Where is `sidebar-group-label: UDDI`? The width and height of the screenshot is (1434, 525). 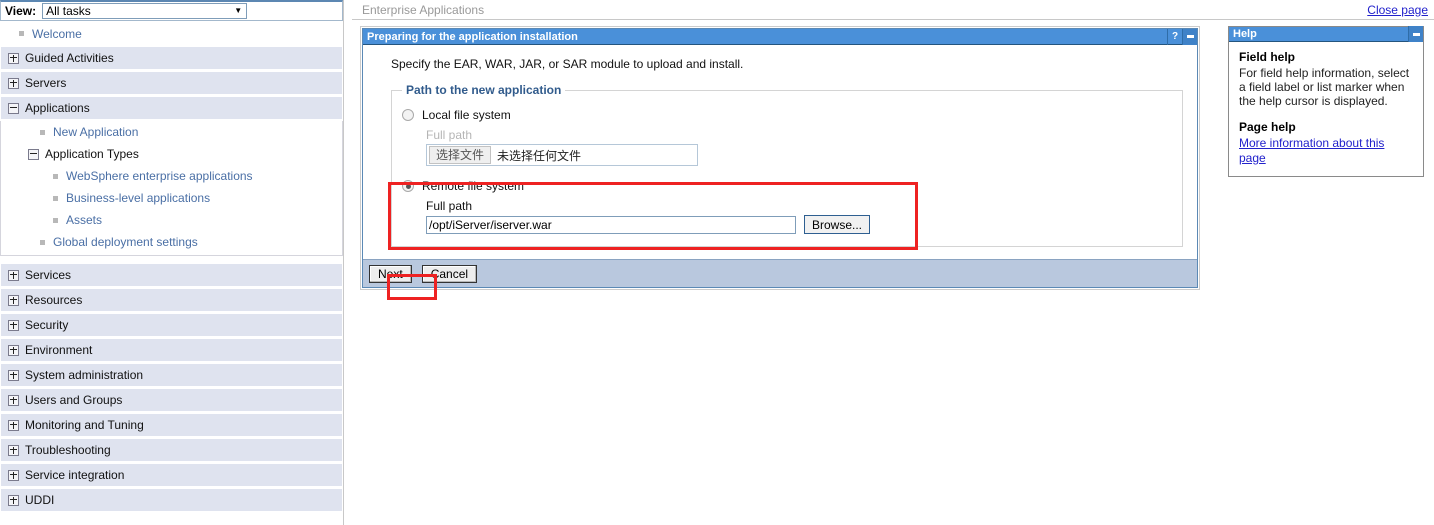
sidebar-group-label: UDDI is located at coordinates (40, 500).